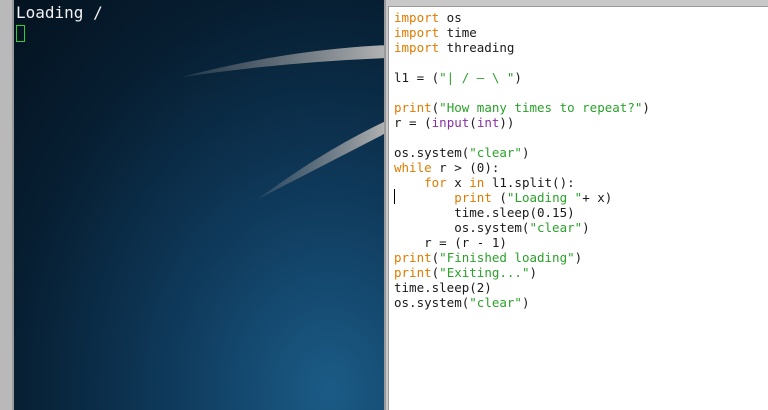  Describe the element at coordinates (435, 182) in the screenshot. I see `code-token: for` at that location.